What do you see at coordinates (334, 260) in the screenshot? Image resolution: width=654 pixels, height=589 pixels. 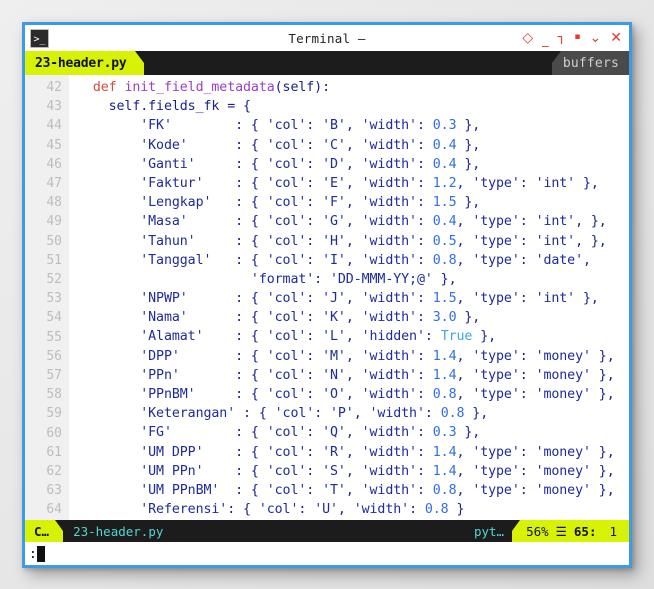 I see `code-token: 'I'` at bounding box center [334, 260].